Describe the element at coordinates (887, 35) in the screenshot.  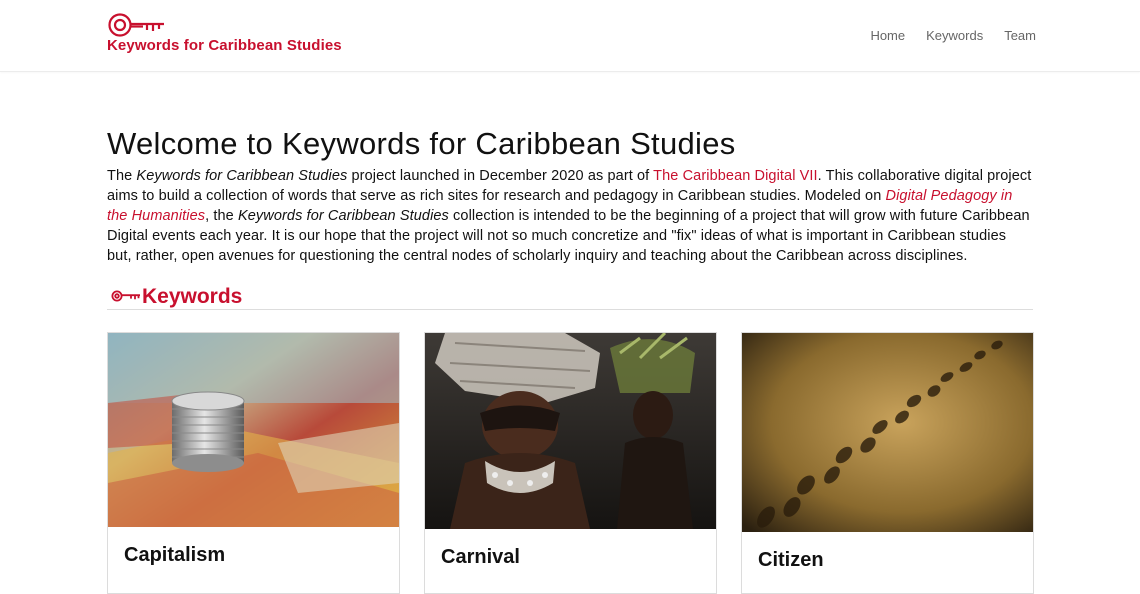
I see `nav-home-link: Home` at that location.